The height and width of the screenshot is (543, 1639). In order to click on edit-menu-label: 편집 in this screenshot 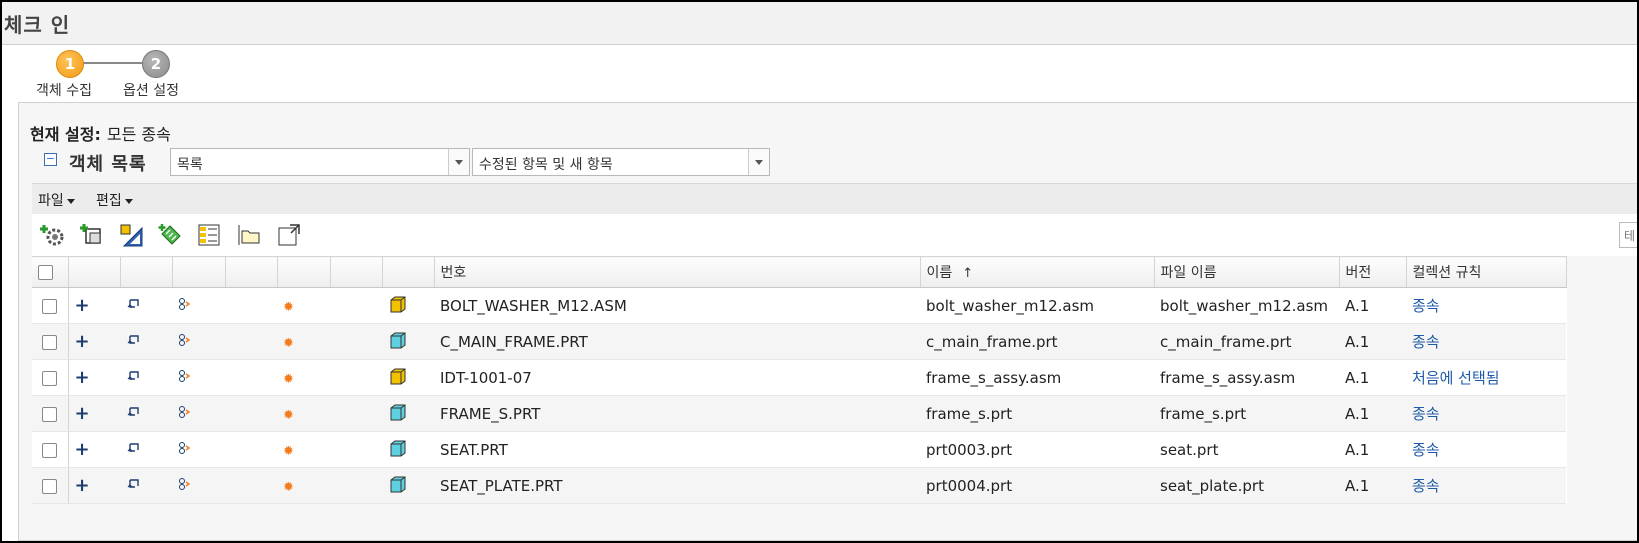, I will do `click(109, 201)`.